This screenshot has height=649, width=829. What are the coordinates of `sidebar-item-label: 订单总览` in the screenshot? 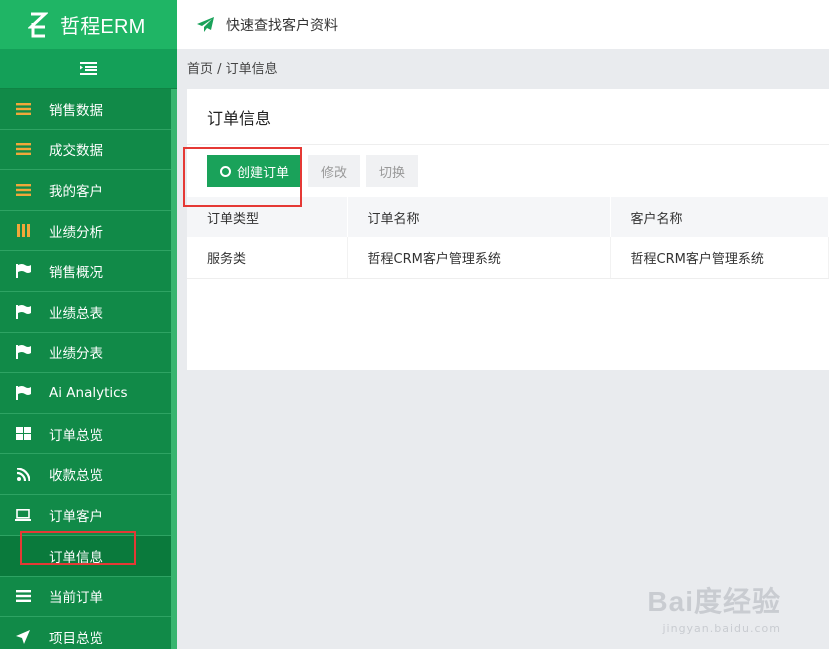 It's located at (76, 435).